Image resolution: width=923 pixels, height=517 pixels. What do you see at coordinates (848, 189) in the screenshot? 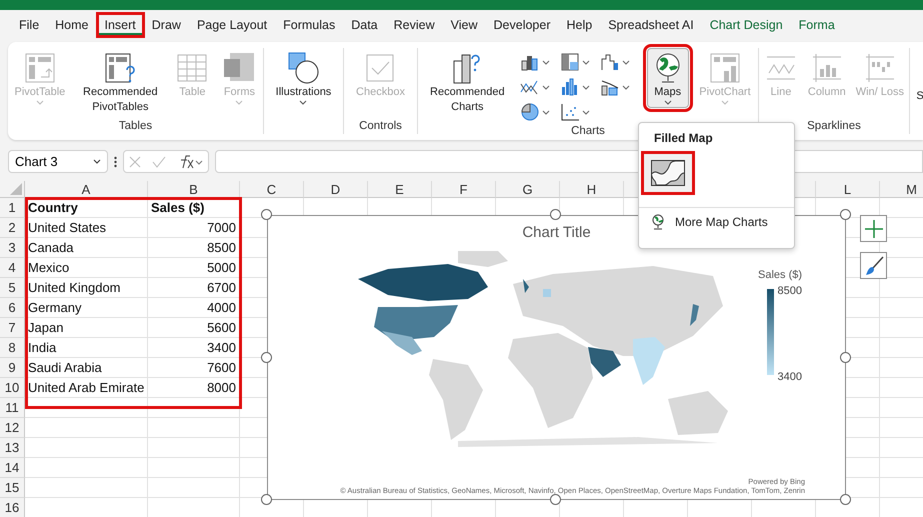
I see `column-header: L` at bounding box center [848, 189].